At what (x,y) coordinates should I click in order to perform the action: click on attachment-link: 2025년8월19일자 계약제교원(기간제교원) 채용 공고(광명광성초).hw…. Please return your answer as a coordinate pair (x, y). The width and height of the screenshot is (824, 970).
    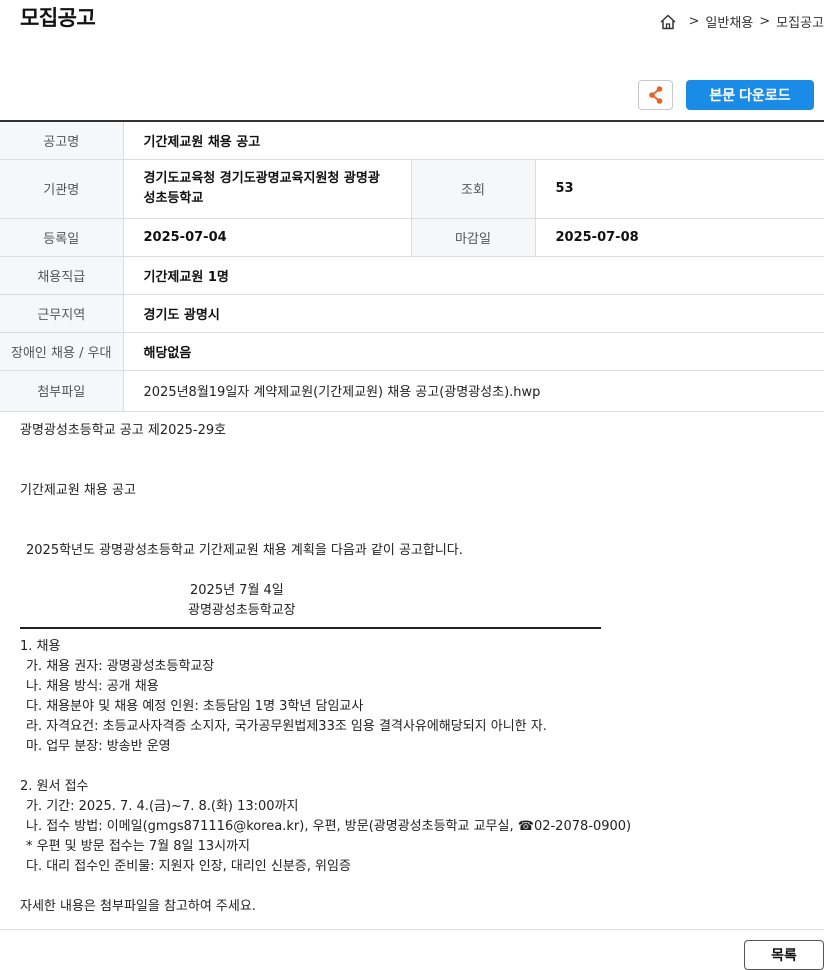
    Looking at the image, I should click on (473, 391).